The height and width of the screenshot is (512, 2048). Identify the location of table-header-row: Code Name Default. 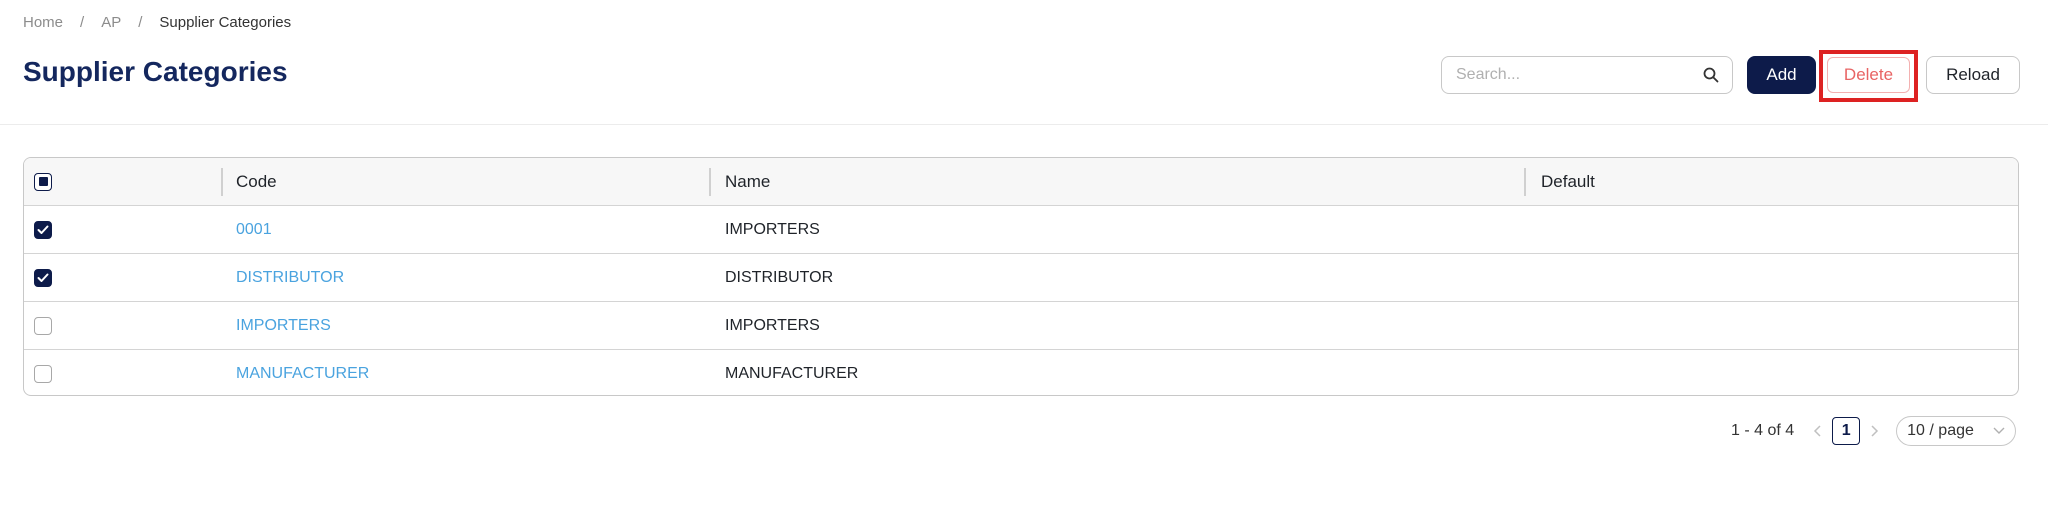
(1021, 182).